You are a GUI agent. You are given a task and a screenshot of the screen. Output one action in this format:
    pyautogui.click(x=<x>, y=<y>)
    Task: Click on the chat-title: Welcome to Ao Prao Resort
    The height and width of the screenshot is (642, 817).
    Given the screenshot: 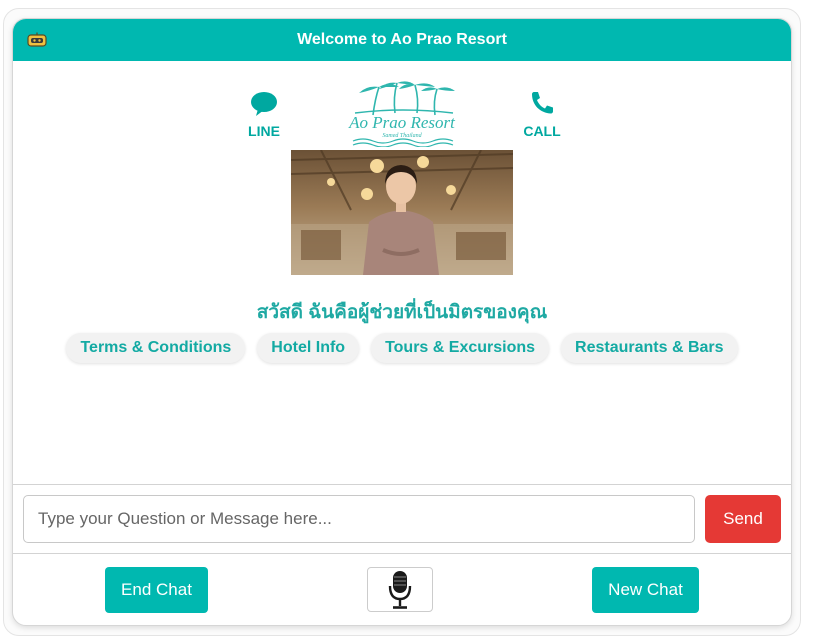 What is the action you would take?
    pyautogui.click(x=402, y=39)
    